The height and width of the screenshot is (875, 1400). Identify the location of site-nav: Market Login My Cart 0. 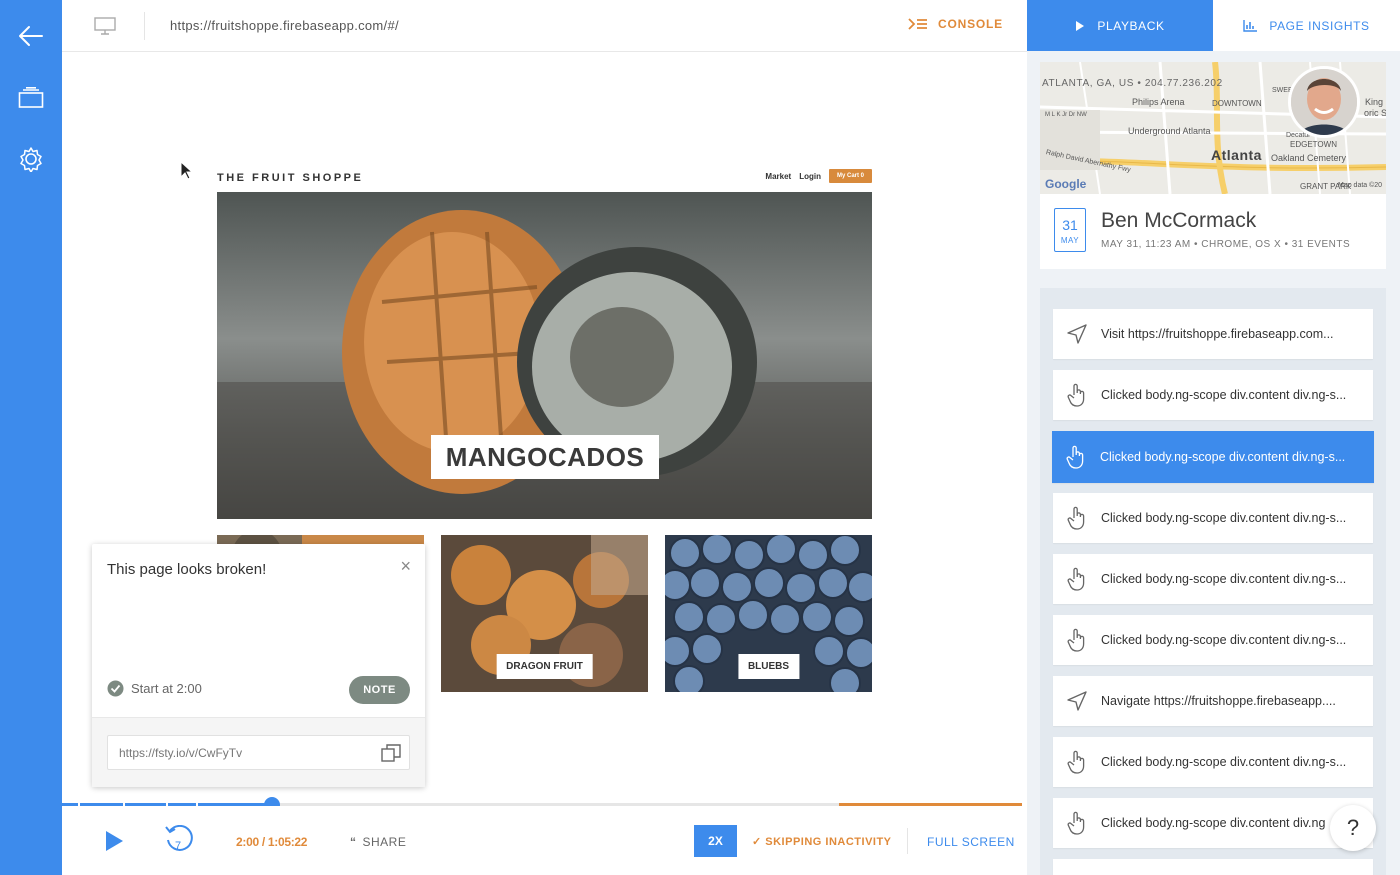
(818, 176).